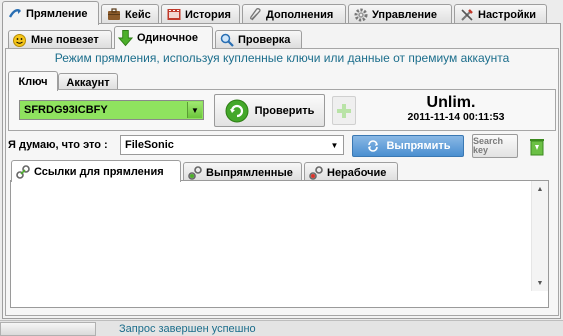 The height and width of the screenshot is (336, 563). I want to click on refresh-icon, so click(237, 111).